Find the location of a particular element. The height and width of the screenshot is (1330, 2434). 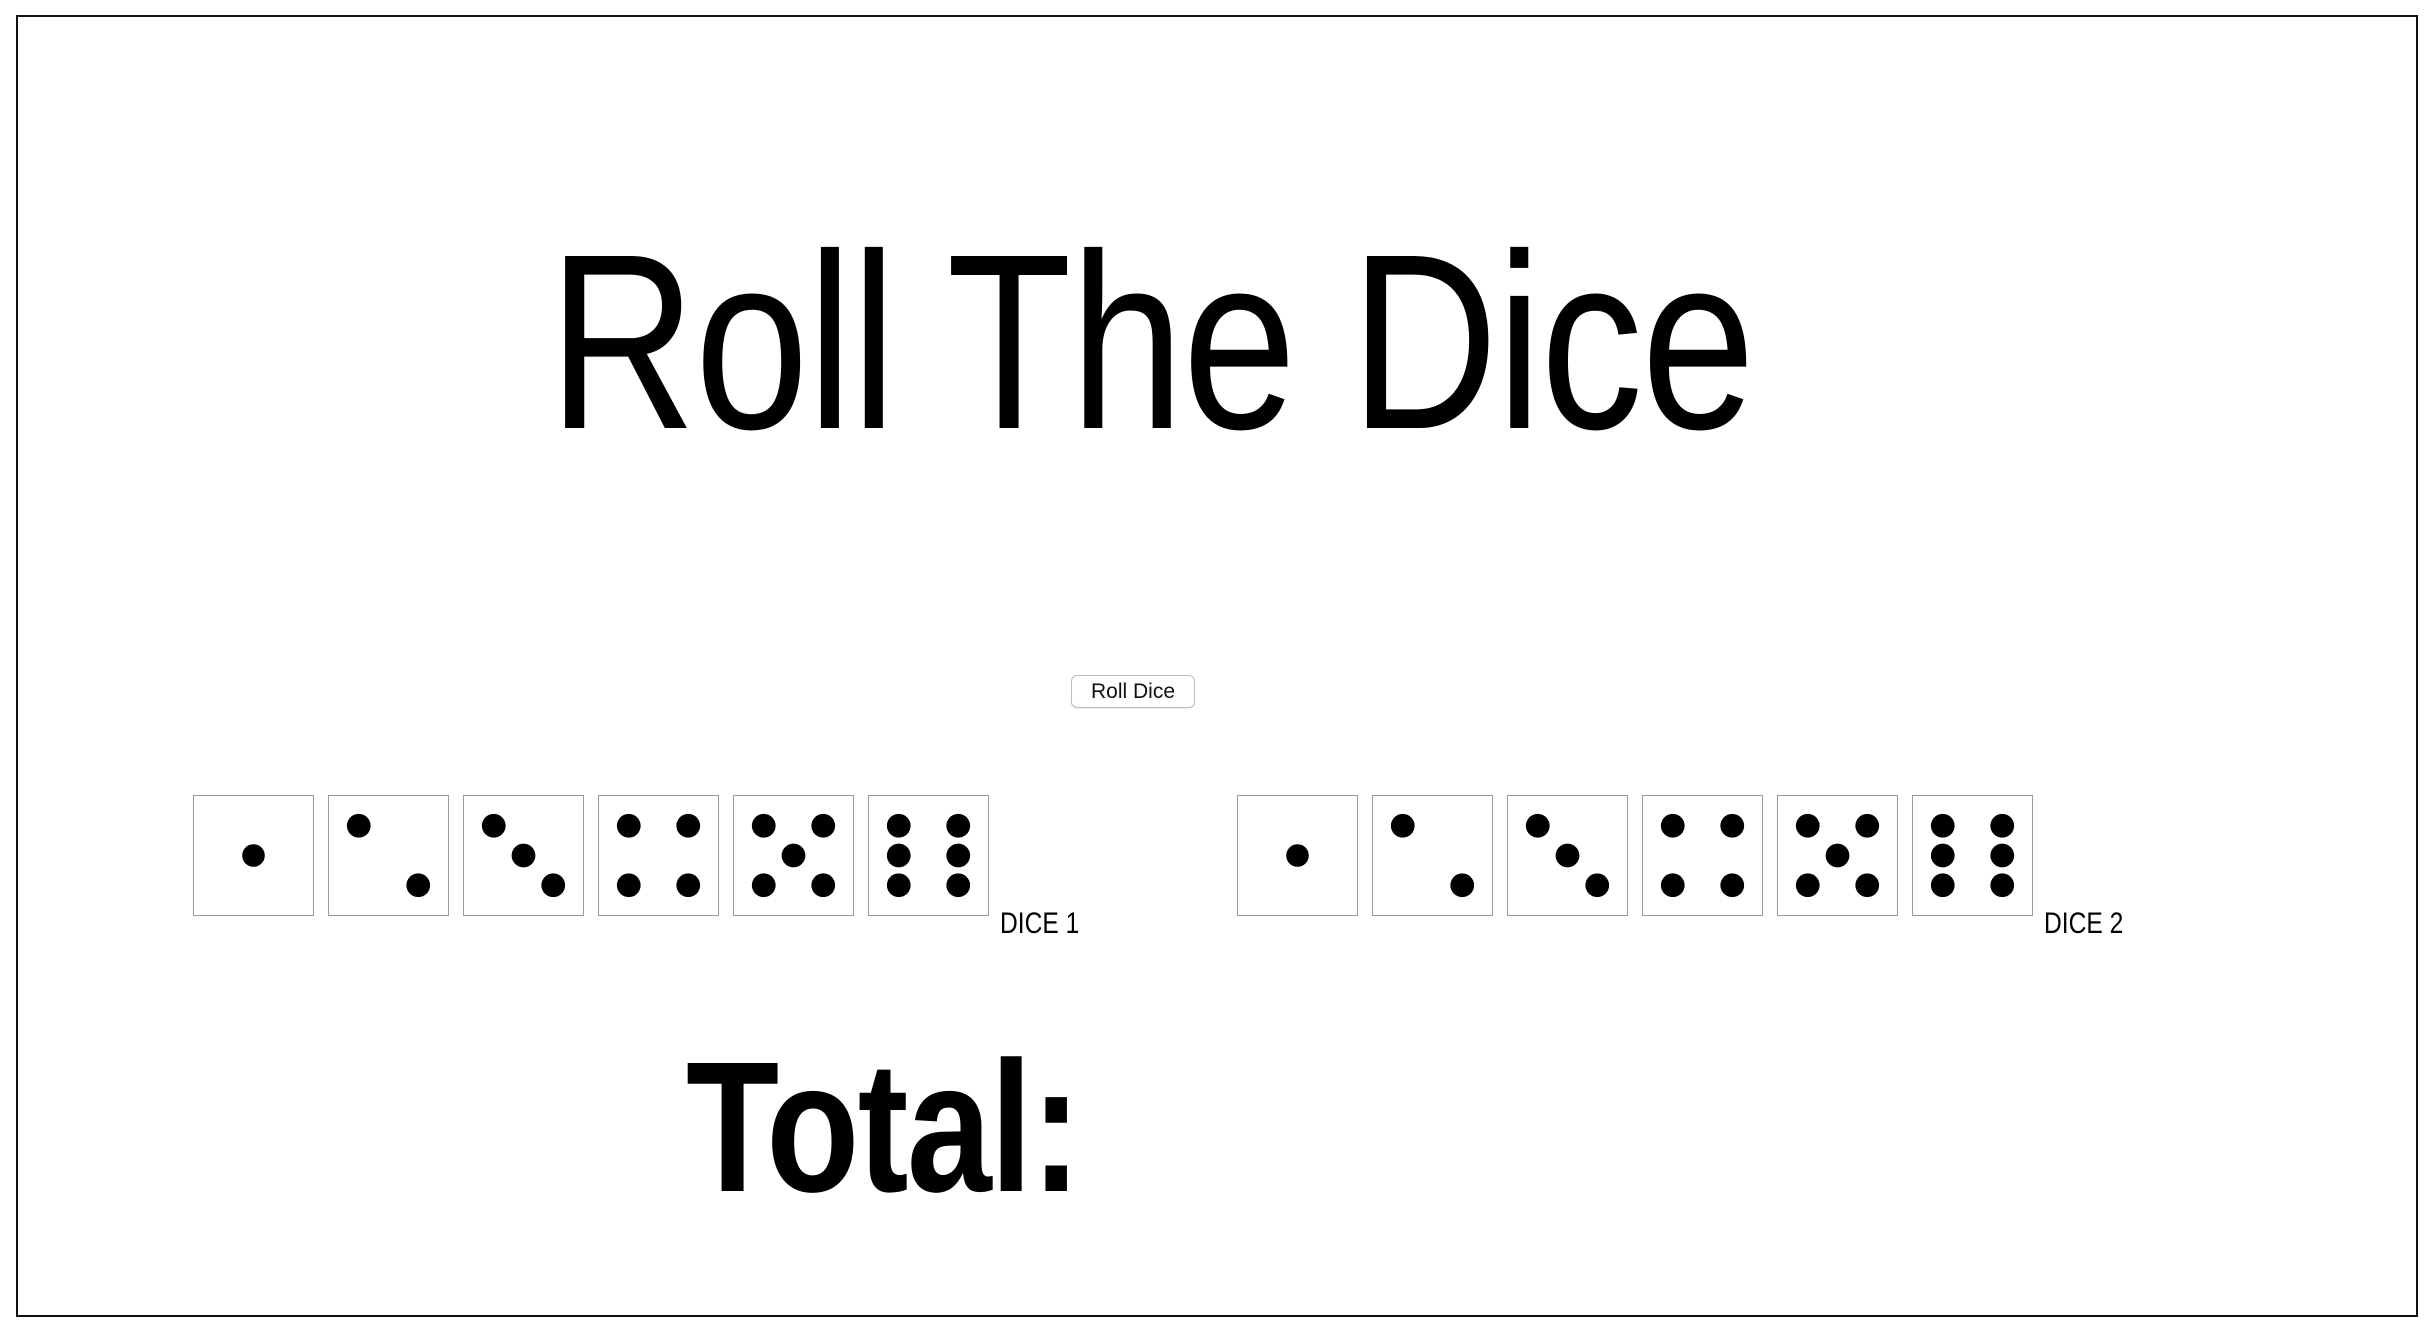

dice-label-1: DICE 1 is located at coordinates (1040, 923).